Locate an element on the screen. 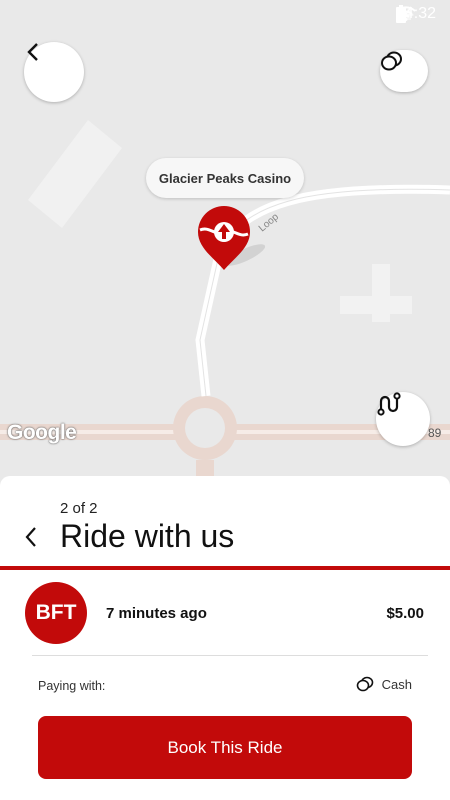  route-icon is located at coordinates (389, 404).